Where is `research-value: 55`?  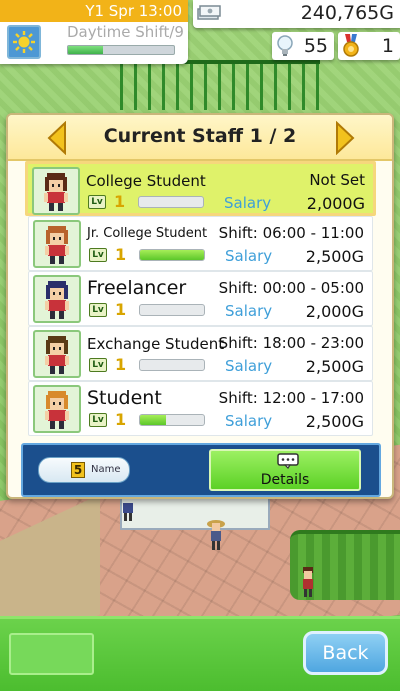
research-value: 55 is located at coordinates (315, 46).